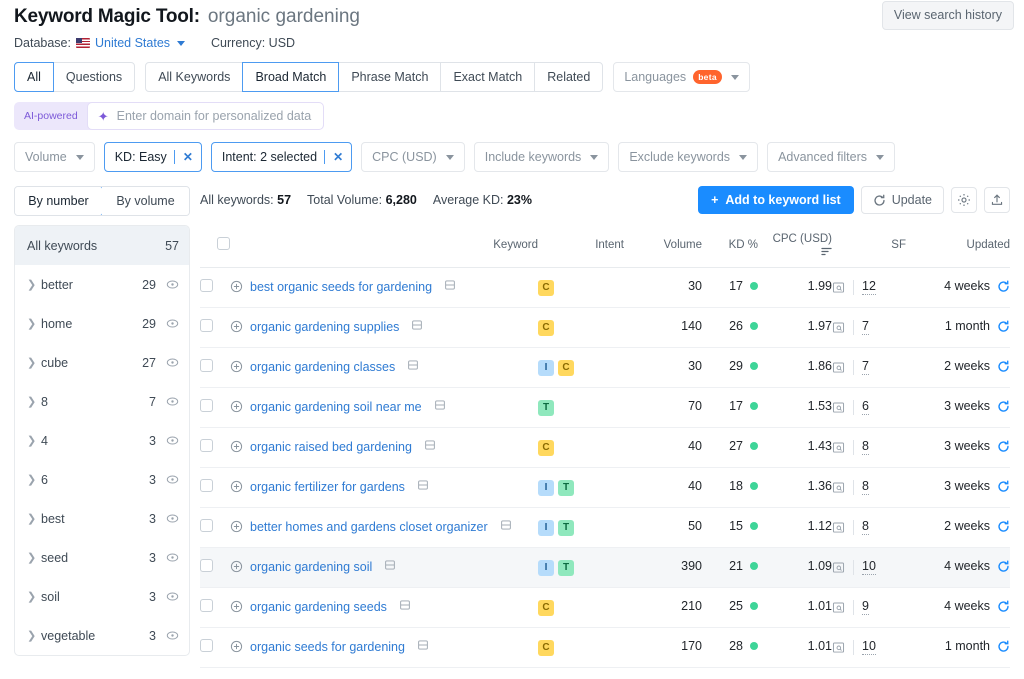  Describe the element at coordinates (102, 284) in the screenshot. I see `sidebar-group-item: ❯ better 29` at that location.